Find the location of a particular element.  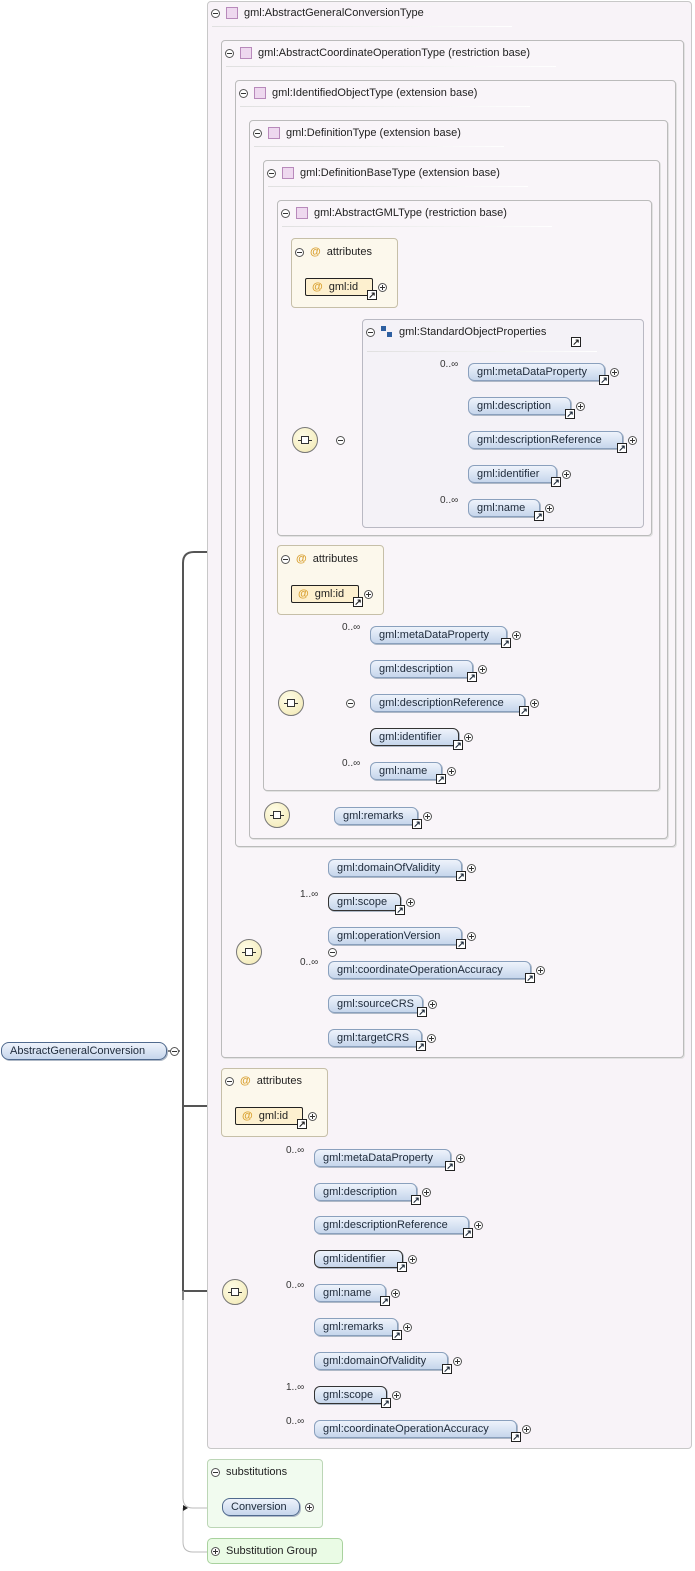

link-icon: ↗ is located at coordinates (576, 342).